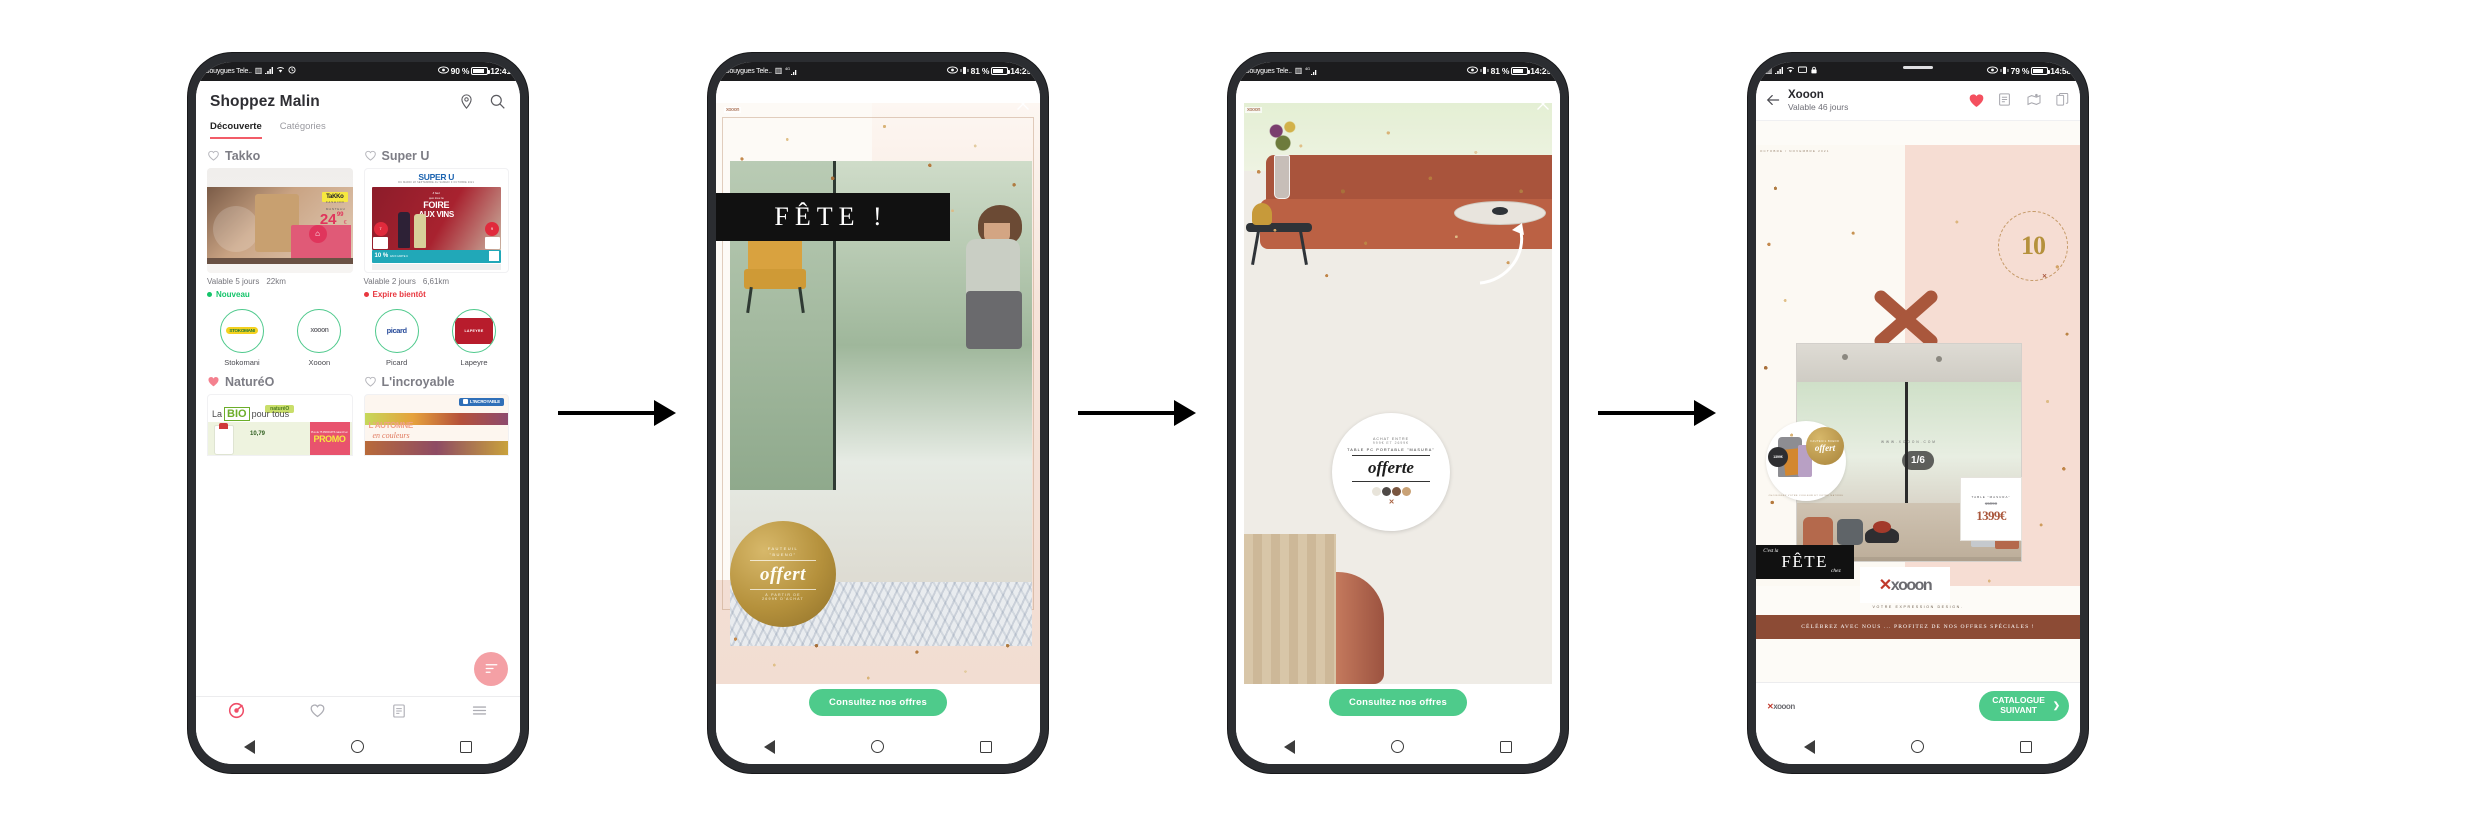  What do you see at coordinates (732, 109) in the screenshot?
I see `brand-watermark: xooon` at bounding box center [732, 109].